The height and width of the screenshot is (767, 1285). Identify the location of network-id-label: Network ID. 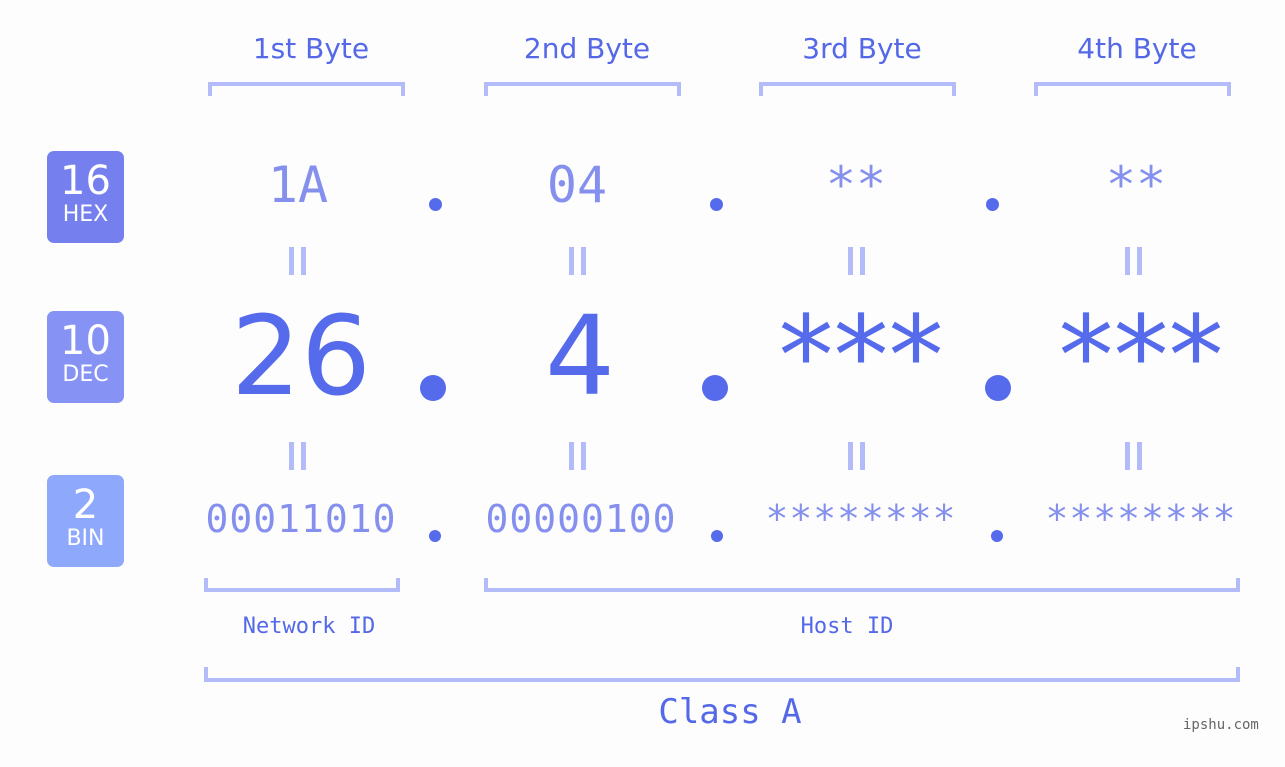
(309, 626).